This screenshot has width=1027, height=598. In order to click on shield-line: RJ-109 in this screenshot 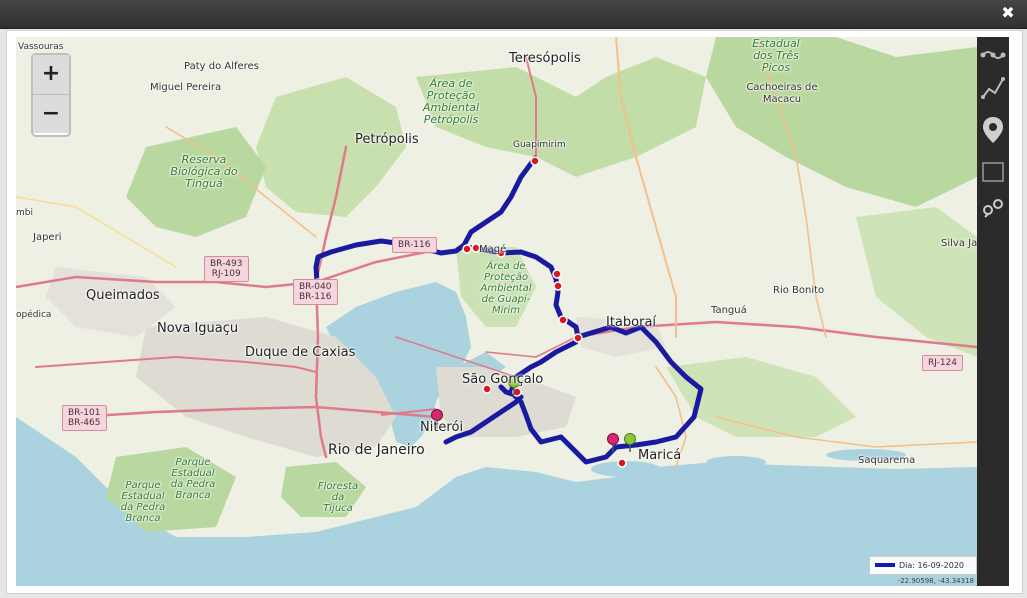, I will do `click(226, 274)`.